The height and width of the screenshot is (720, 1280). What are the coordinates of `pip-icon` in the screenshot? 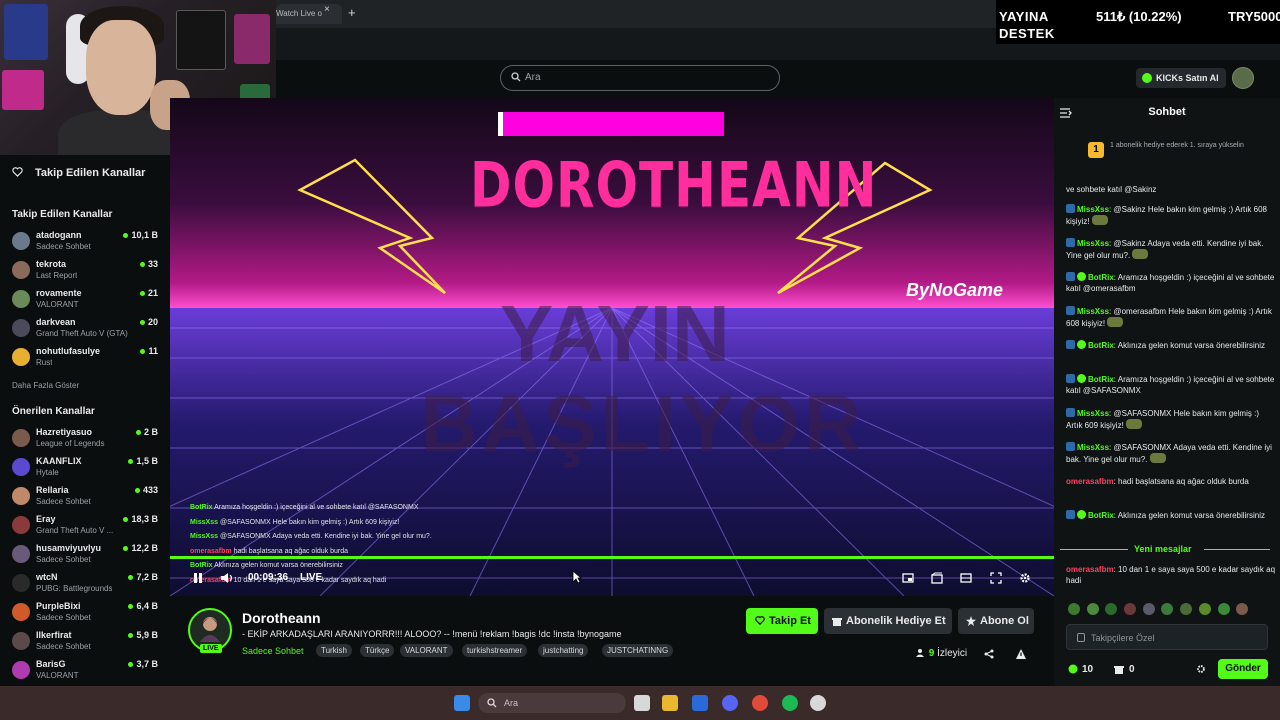 It's located at (966, 578).